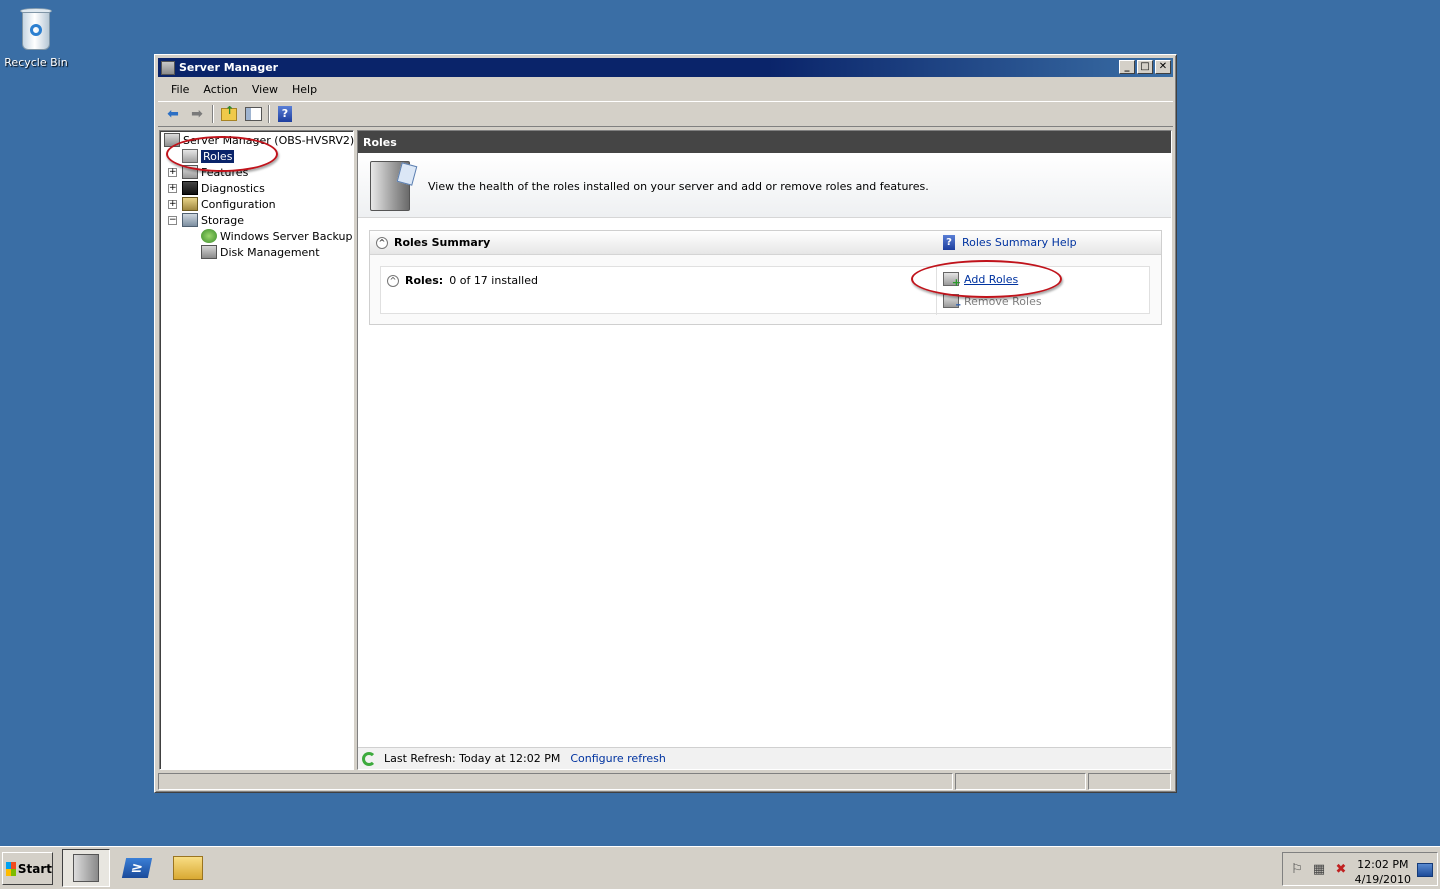 The image size is (1440, 889). What do you see at coordinates (34, 868) in the screenshot?
I see `start-label: Start` at bounding box center [34, 868].